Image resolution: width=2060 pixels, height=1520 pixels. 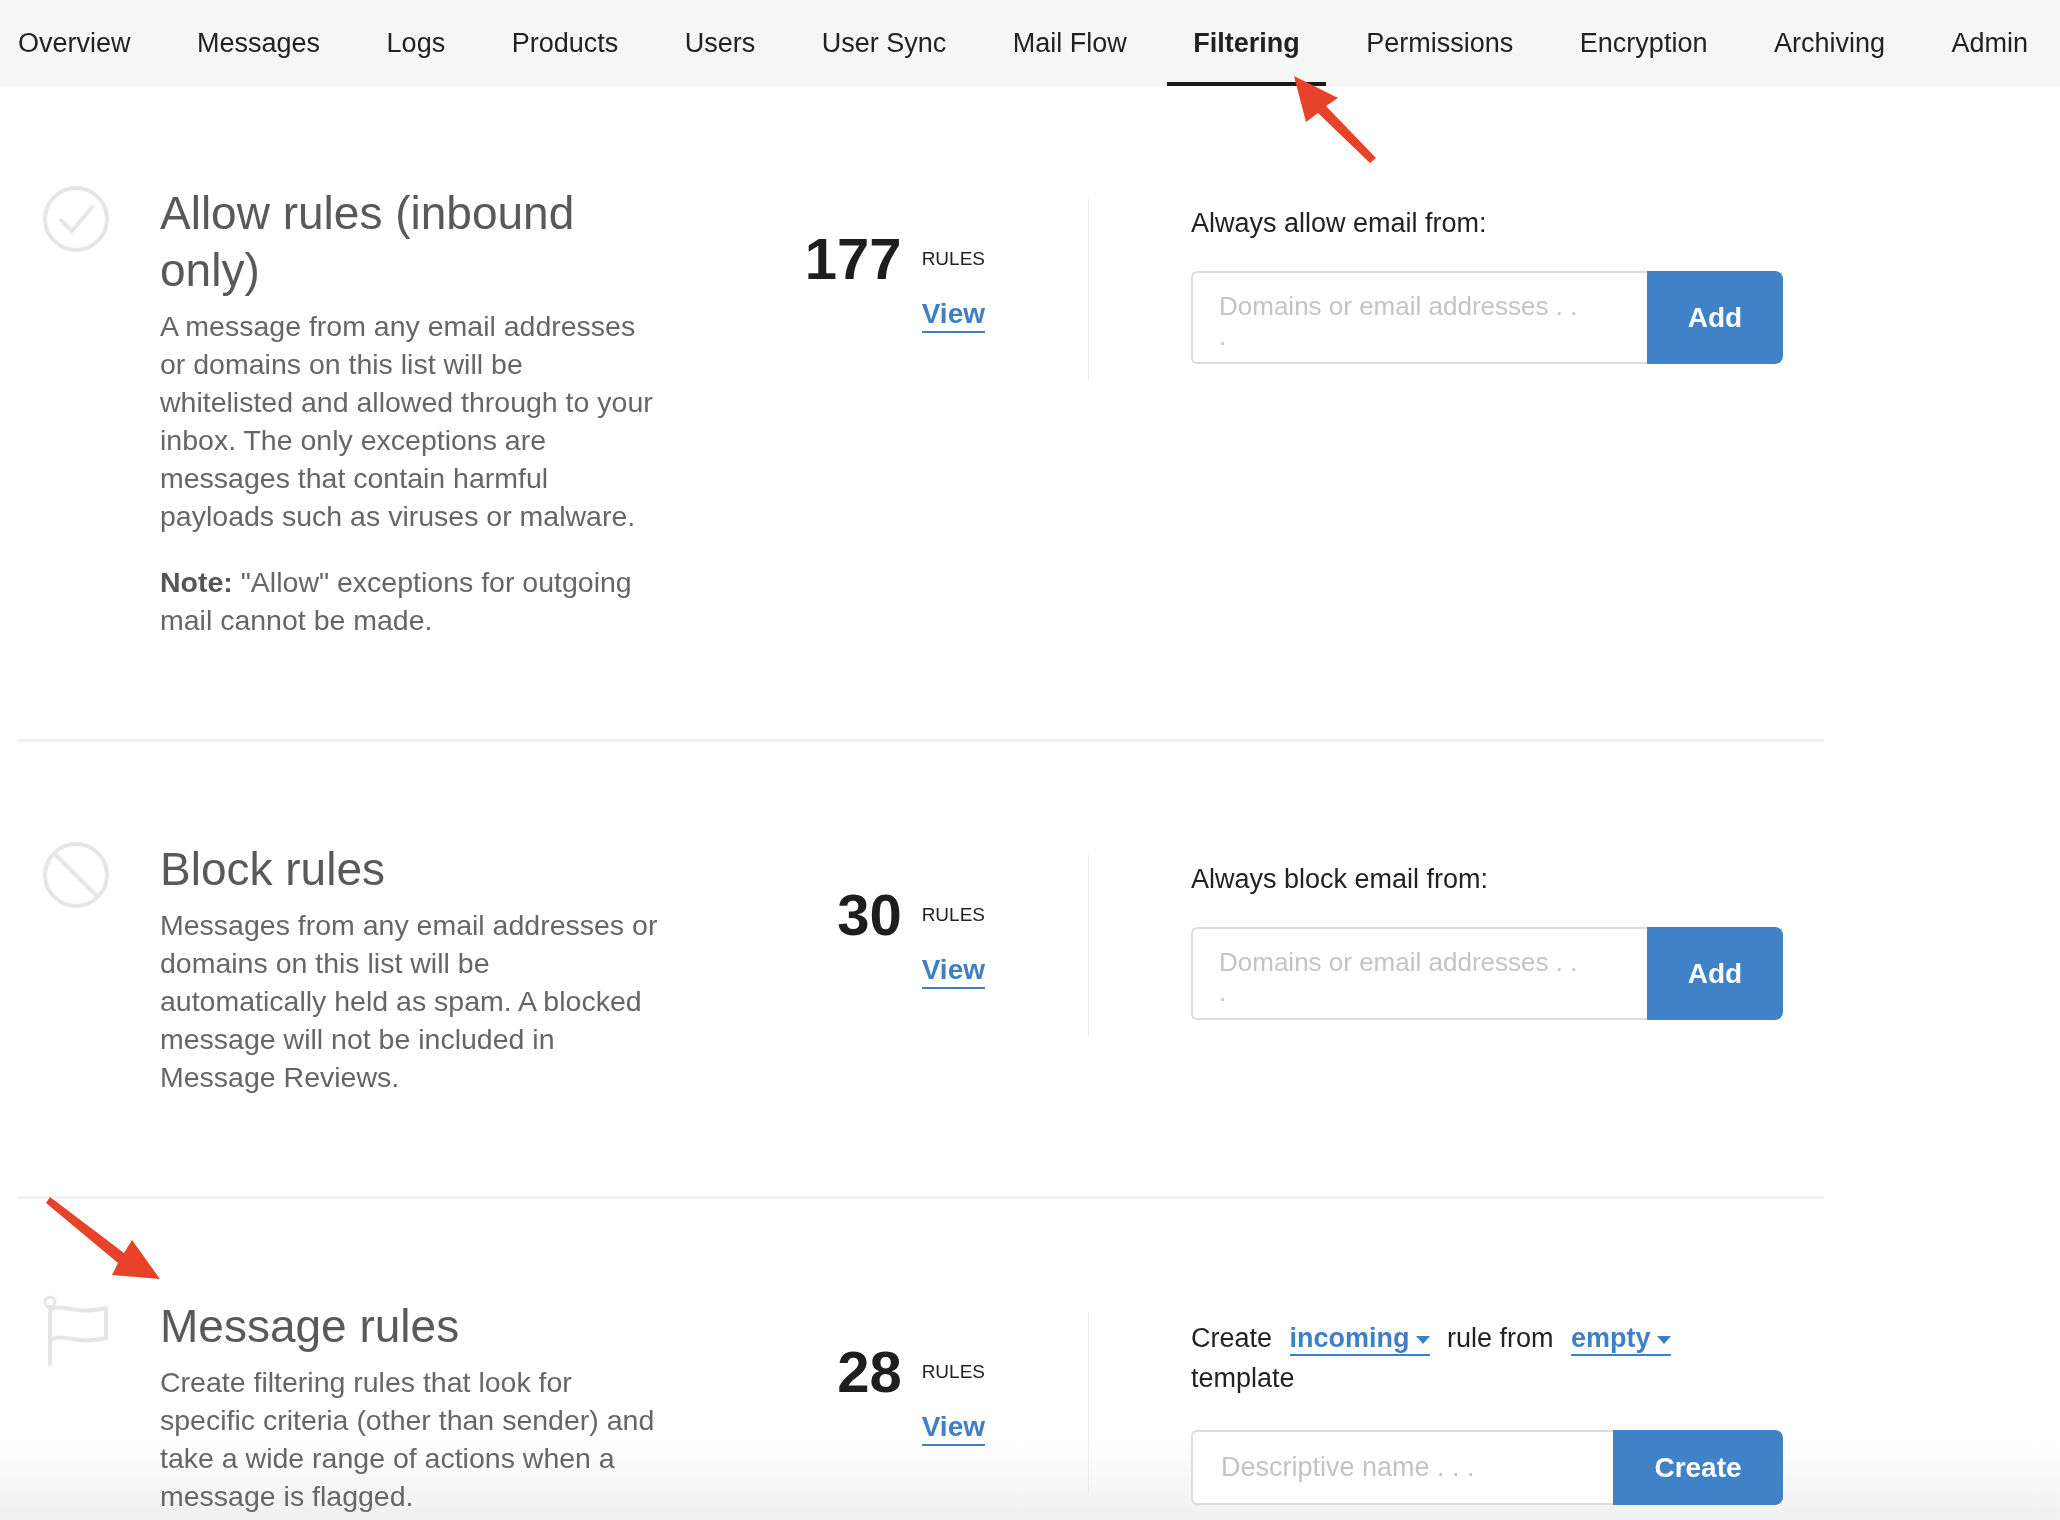 I want to click on field-label: Always block email from:, so click(x=1340, y=879).